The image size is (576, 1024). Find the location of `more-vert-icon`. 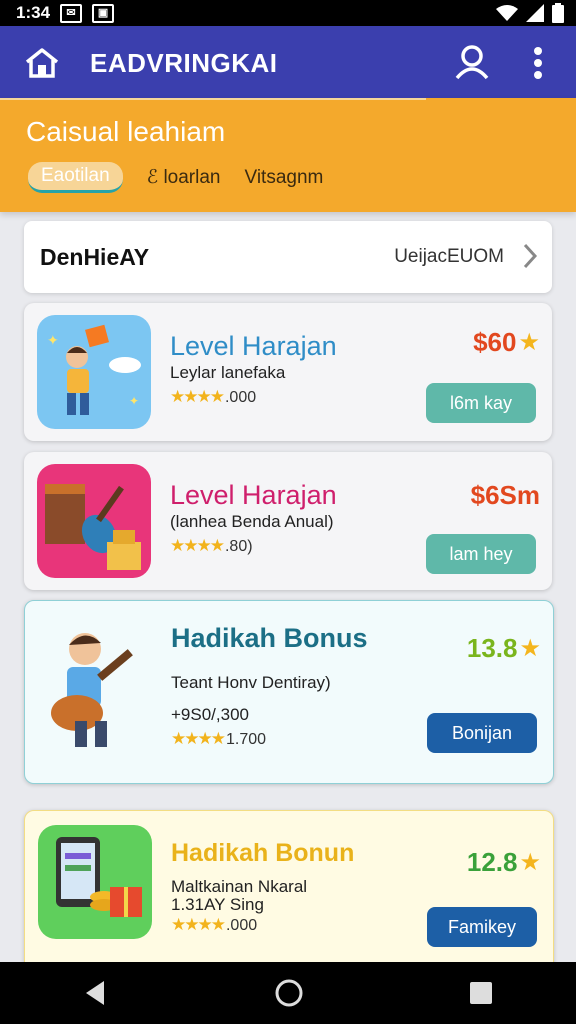

more-vert-icon is located at coordinates (538, 63).